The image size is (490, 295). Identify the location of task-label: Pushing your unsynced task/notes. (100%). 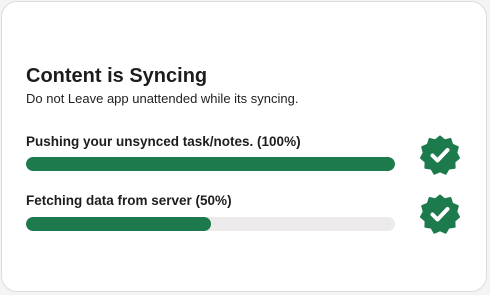
(163, 141).